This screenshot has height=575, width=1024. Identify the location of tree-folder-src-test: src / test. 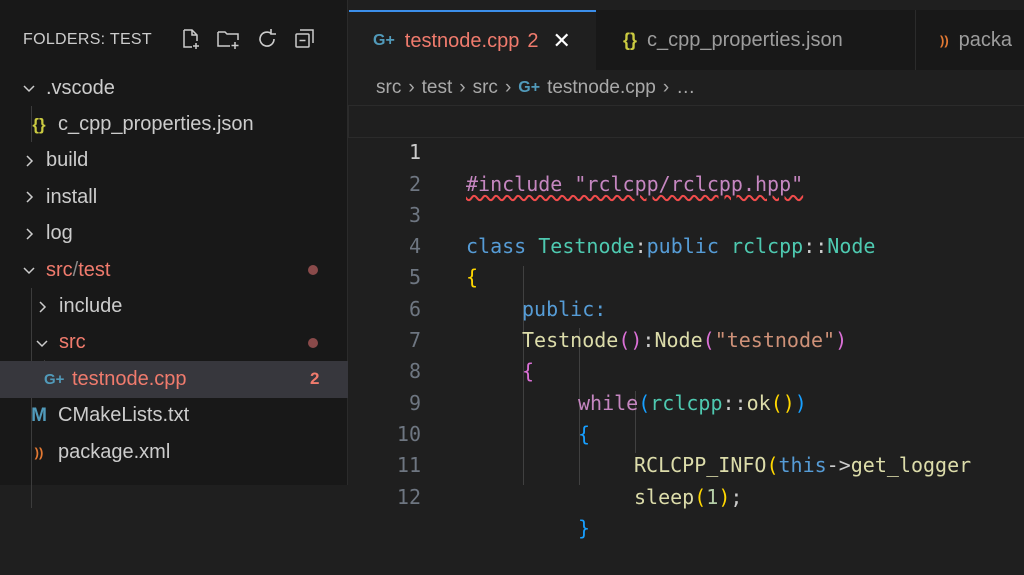
(174, 270).